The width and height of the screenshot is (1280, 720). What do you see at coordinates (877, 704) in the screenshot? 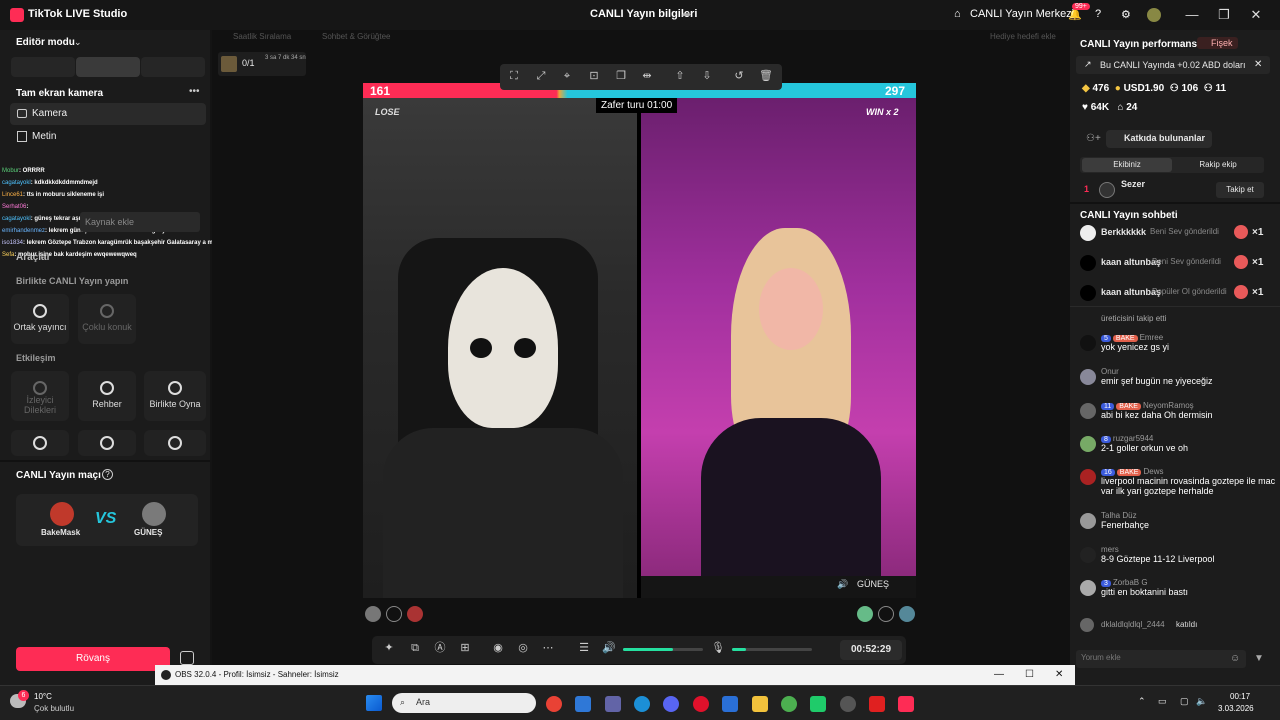
I see `youtube-icon` at bounding box center [877, 704].